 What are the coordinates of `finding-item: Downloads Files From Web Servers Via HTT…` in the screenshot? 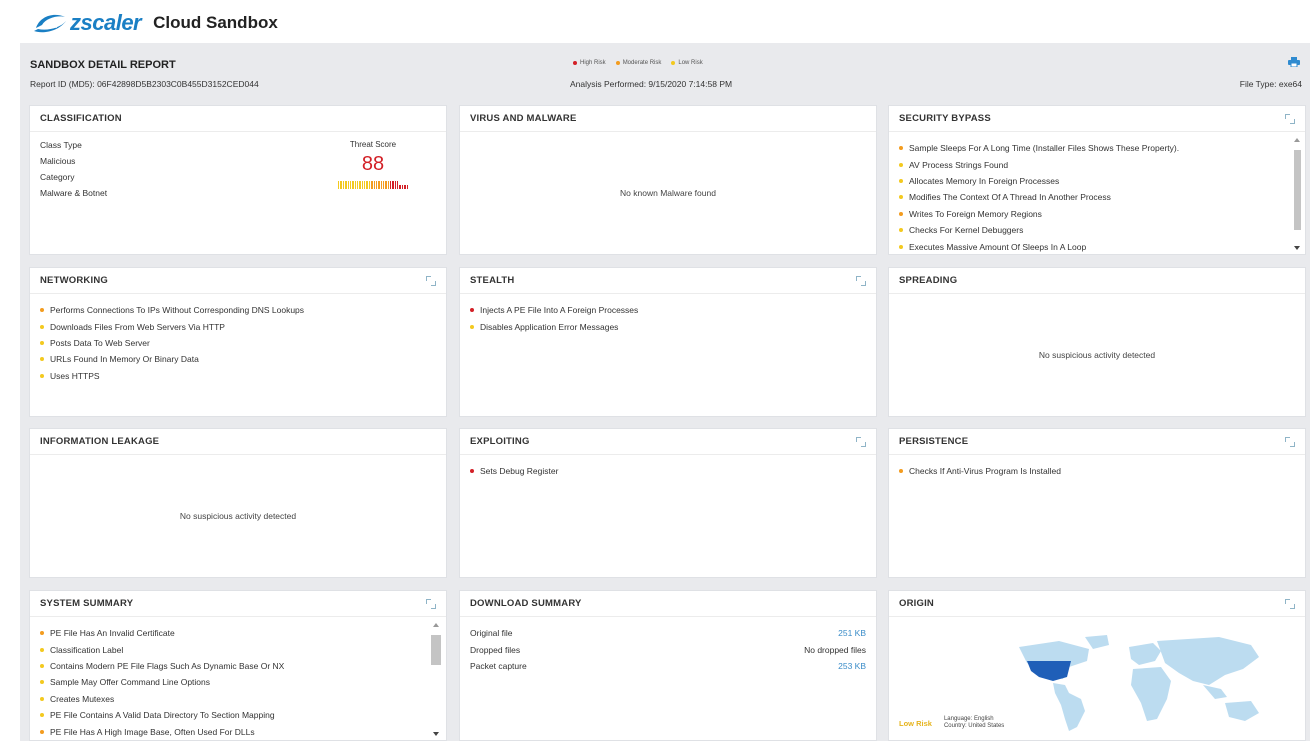 It's located at (238, 326).